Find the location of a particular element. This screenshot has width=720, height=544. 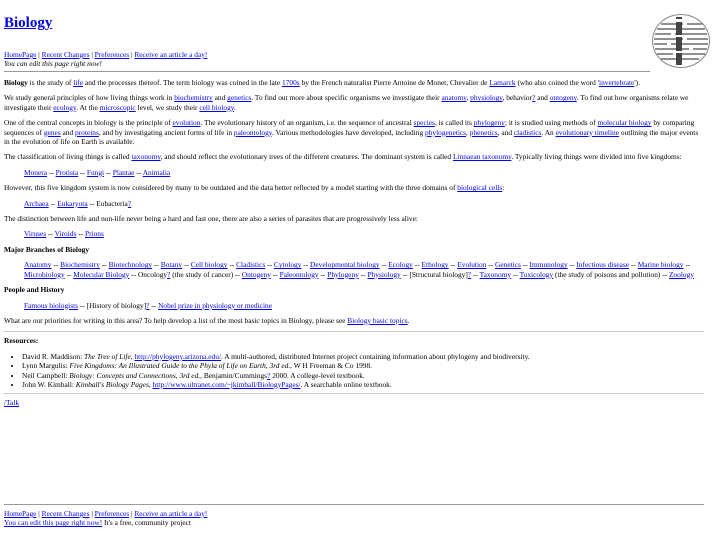

wikipedia-globe-logo is located at coordinates (681, 41).